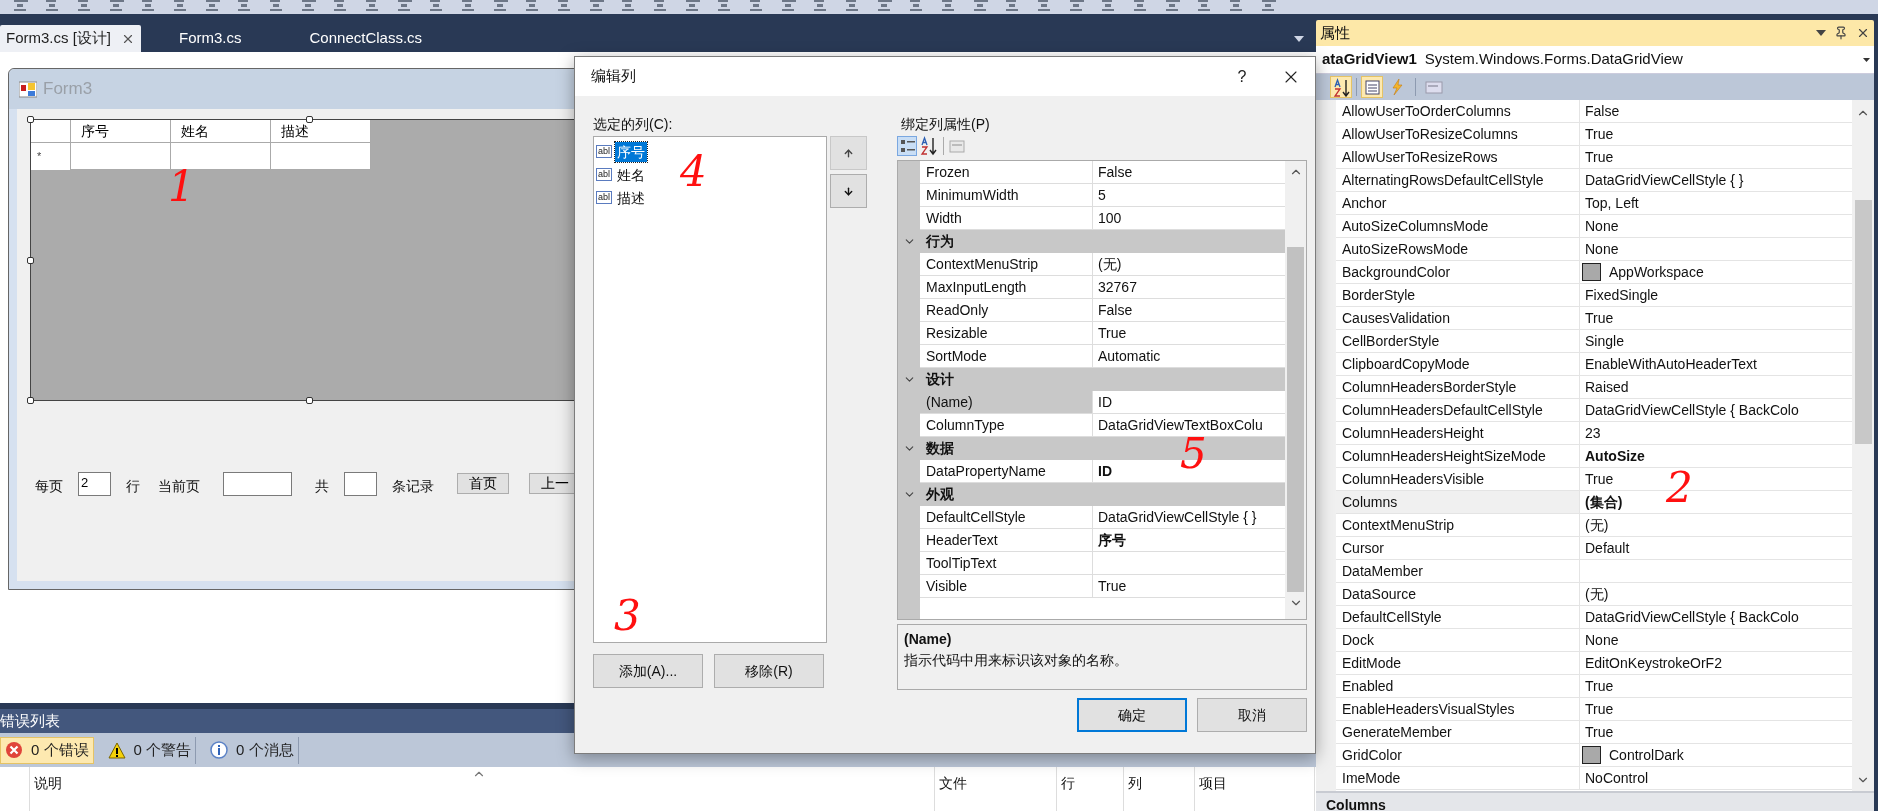 This screenshot has height=811, width=1878. What do you see at coordinates (1458, 410) in the screenshot?
I see `property-name: ColumnHeadersDefaultCellStyle` at bounding box center [1458, 410].